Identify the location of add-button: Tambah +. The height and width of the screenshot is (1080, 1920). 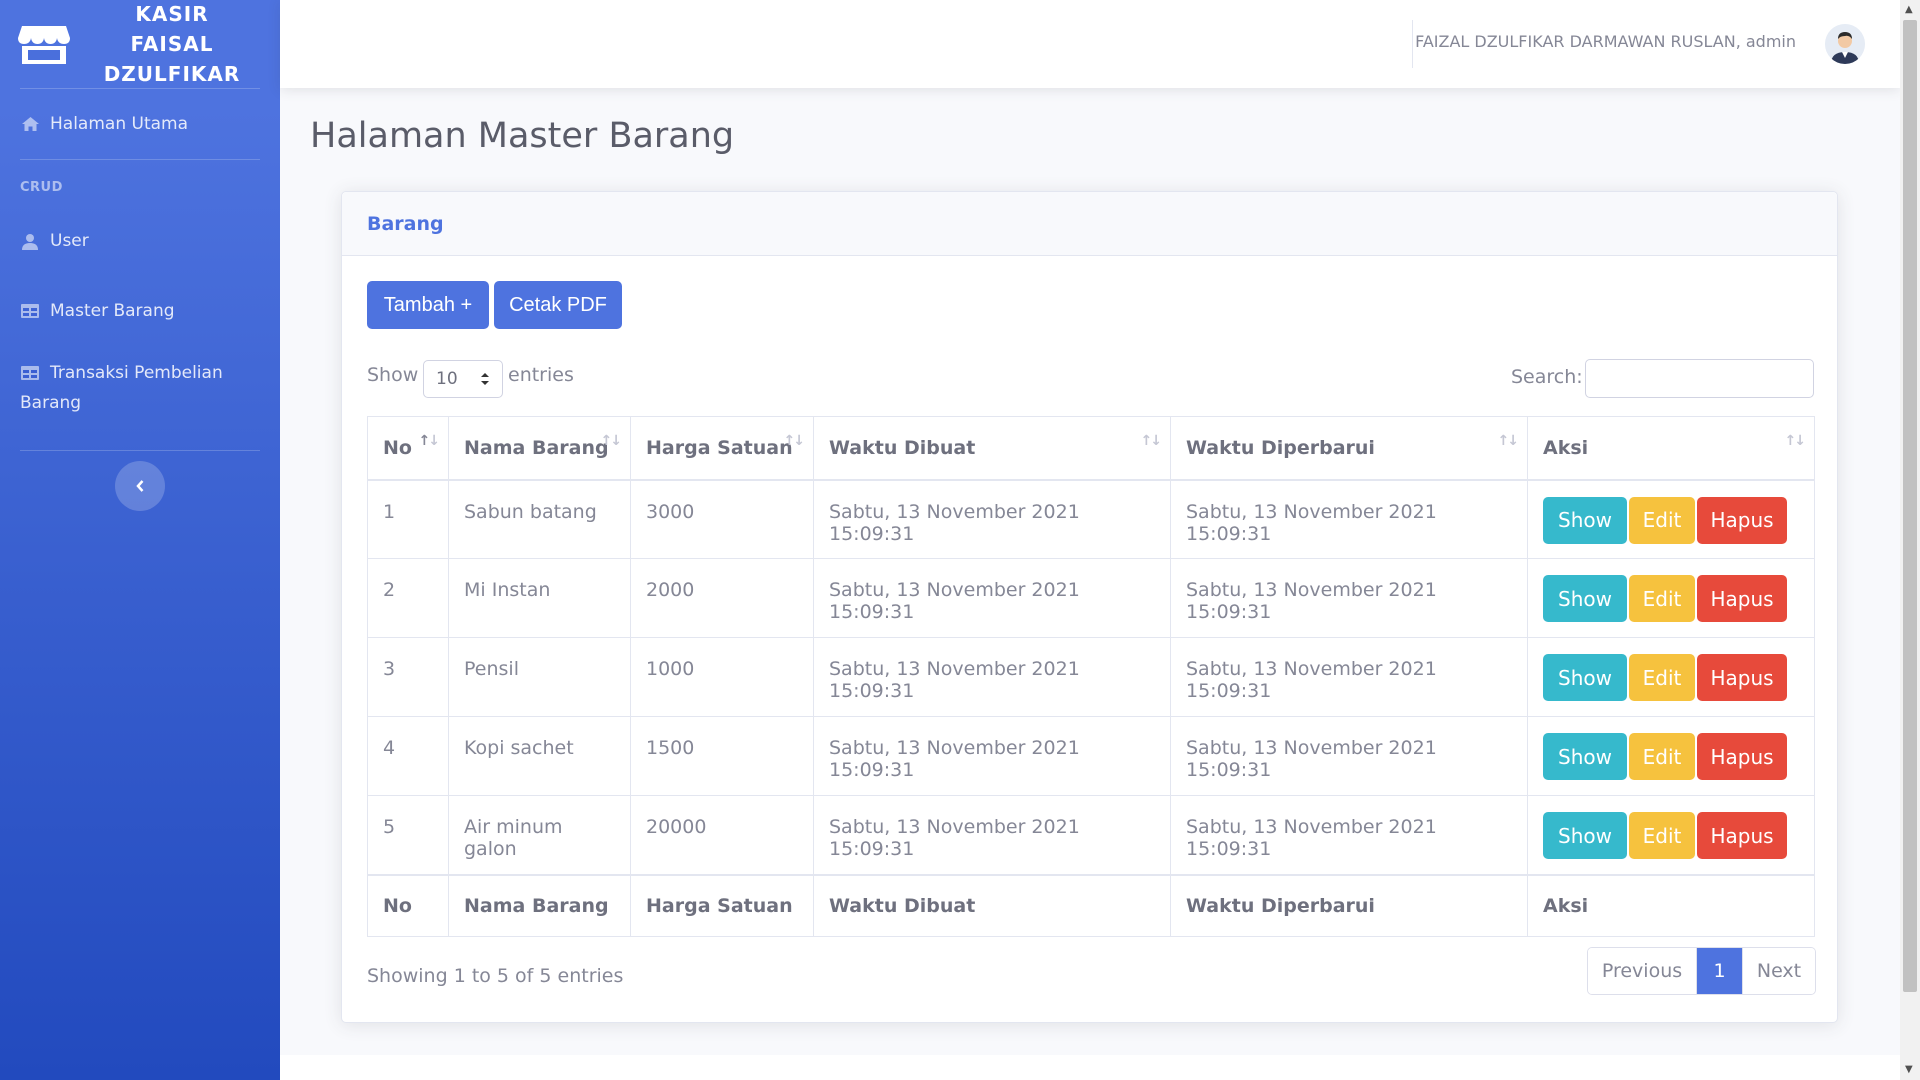
(428, 305).